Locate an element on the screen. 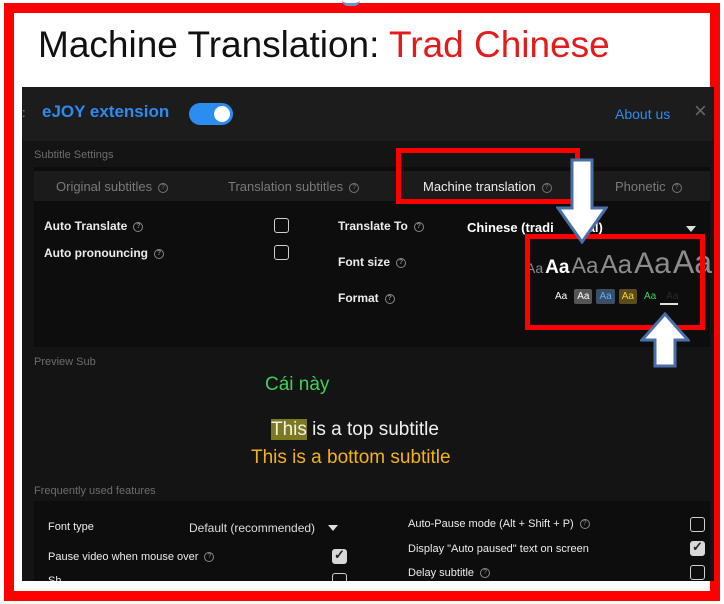  label-text: Delay subtitle is located at coordinates (441, 573).